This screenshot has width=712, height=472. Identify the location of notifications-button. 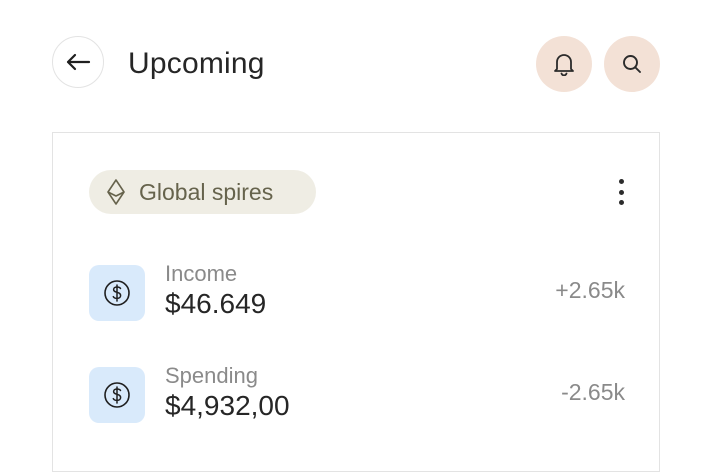
(564, 64).